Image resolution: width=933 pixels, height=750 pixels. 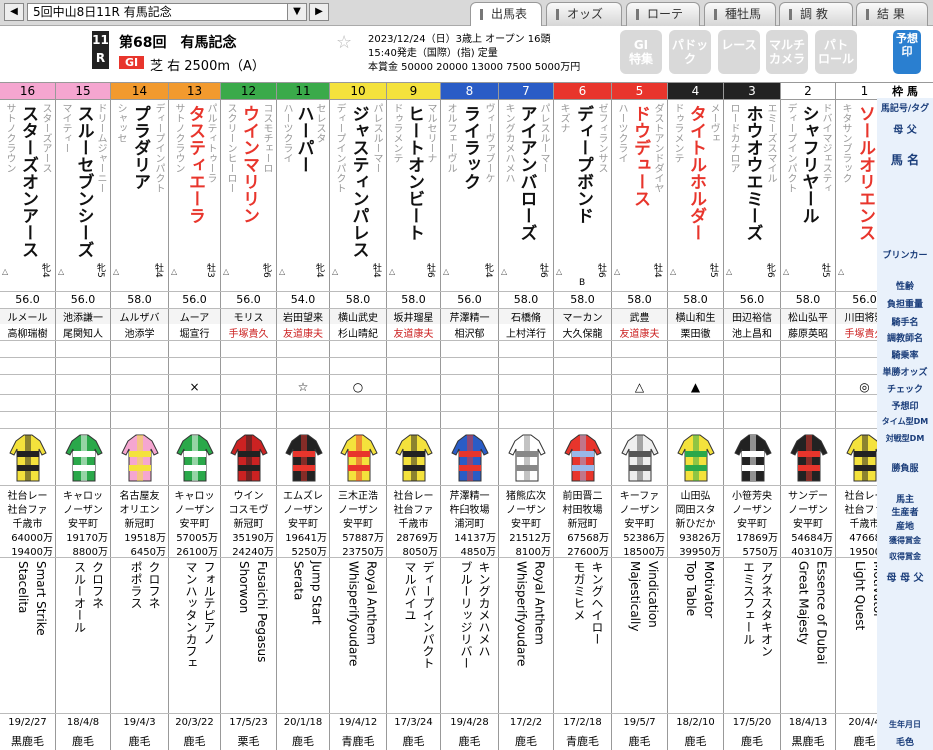 What do you see at coordinates (303, 387) in the screenshot?
I see `prediction-mark: ☆` at bounding box center [303, 387].